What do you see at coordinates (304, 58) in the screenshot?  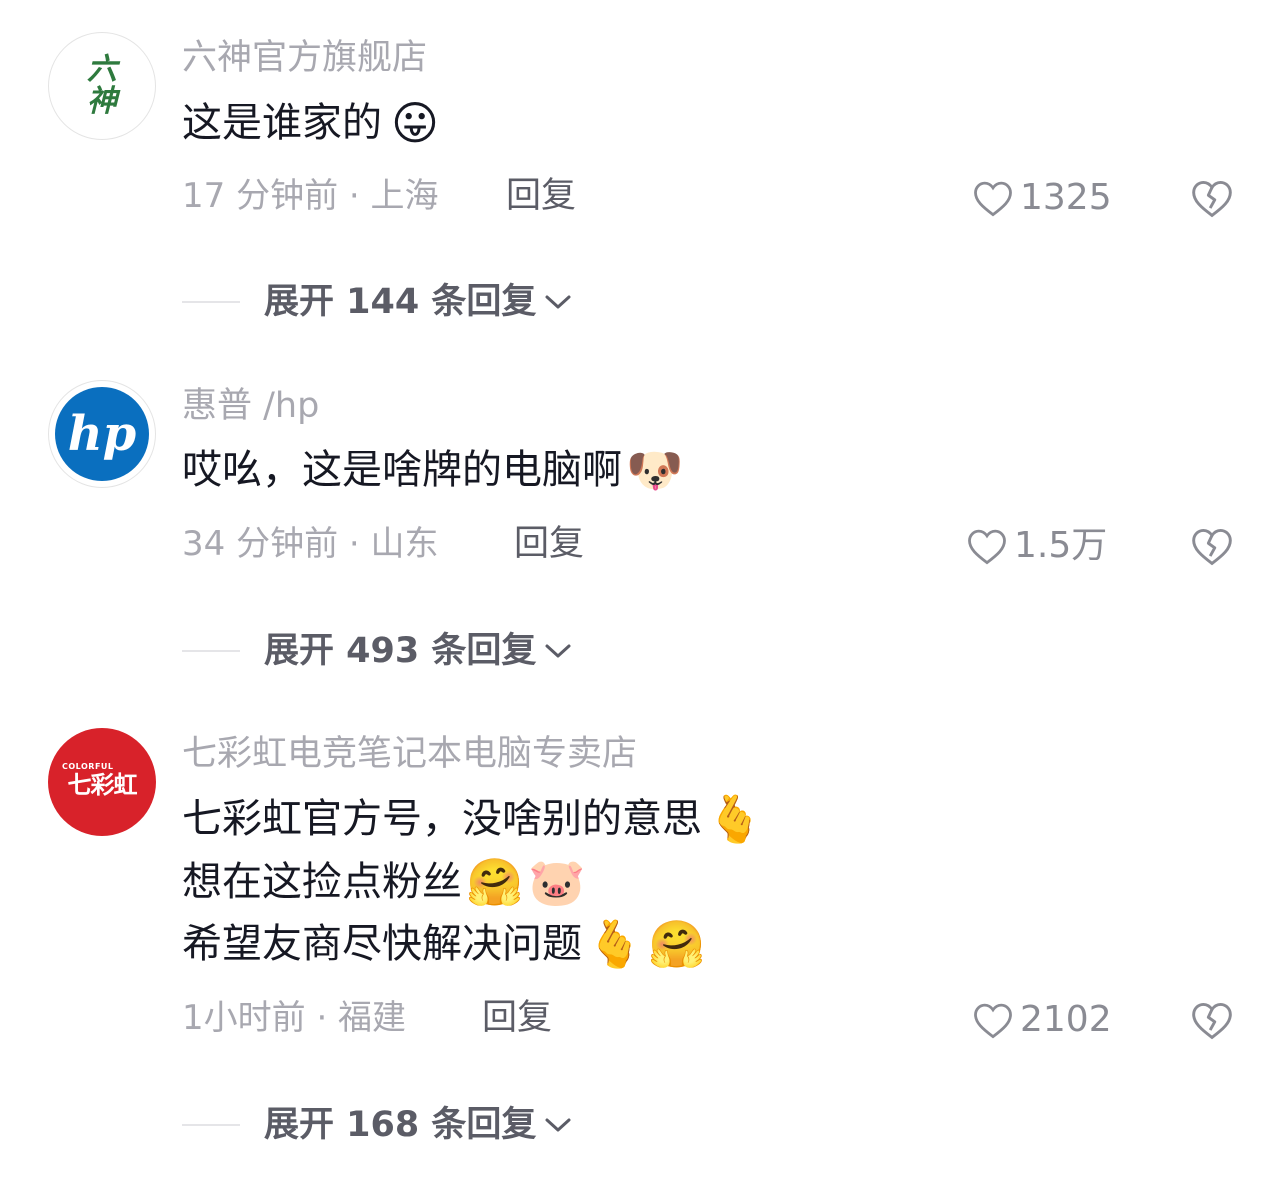 I see `comment-author: 六神官方旗舰店` at bounding box center [304, 58].